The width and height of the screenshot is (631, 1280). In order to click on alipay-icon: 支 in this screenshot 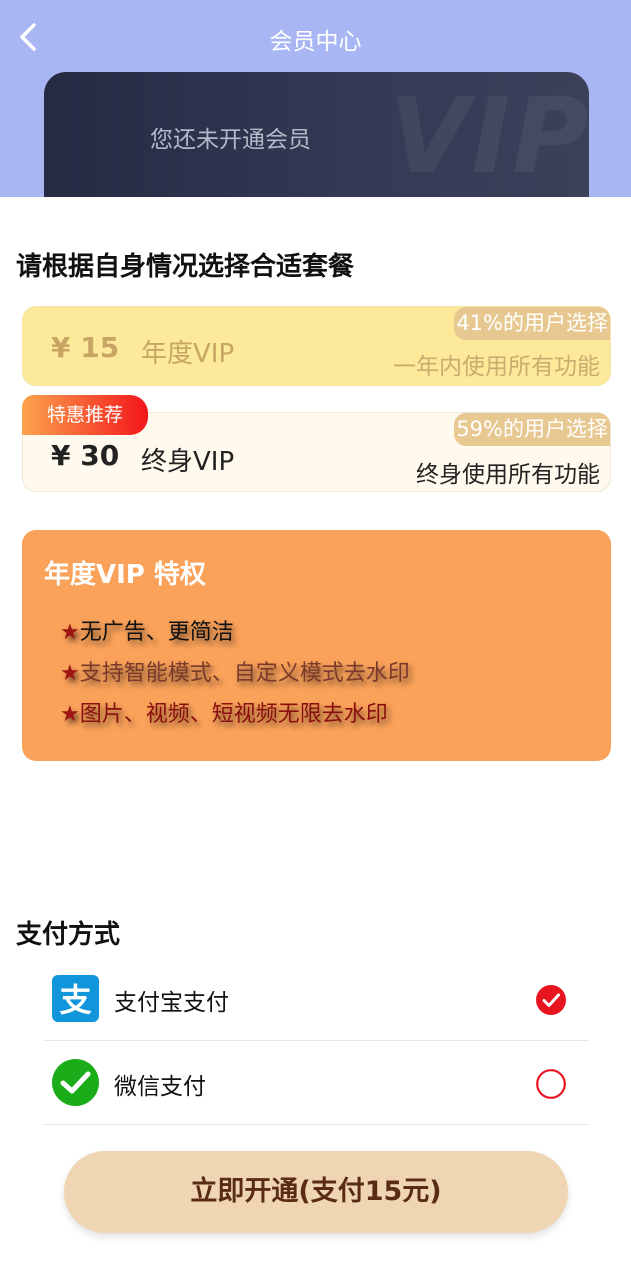, I will do `click(75, 998)`.